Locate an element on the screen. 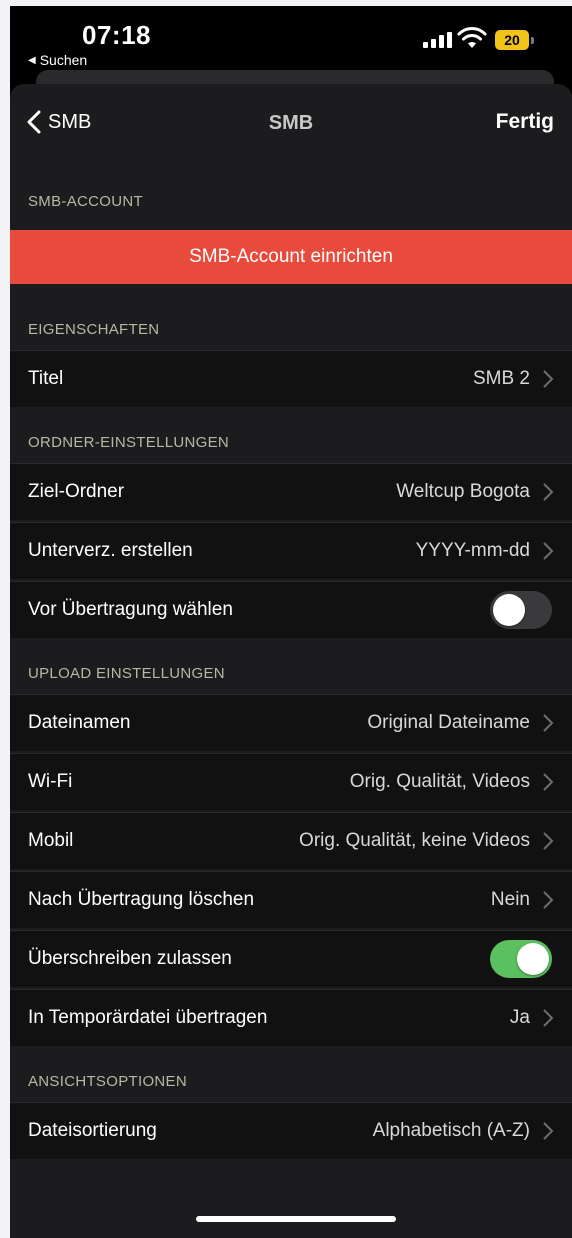 Image resolution: width=572 pixels, height=1238 pixels. section-header-smb-account: SMB-ACCOUNT is located at coordinates (291, 194).